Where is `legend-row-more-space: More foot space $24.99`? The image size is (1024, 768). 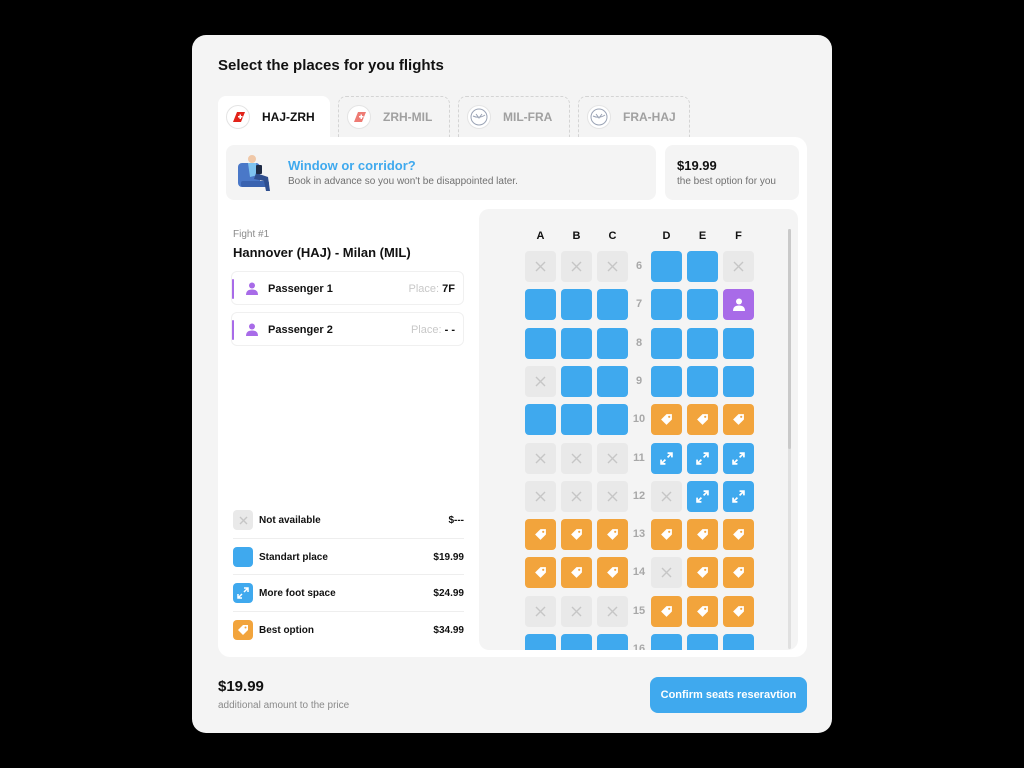
legend-row-more-space: More foot space $24.99 is located at coordinates (348, 593).